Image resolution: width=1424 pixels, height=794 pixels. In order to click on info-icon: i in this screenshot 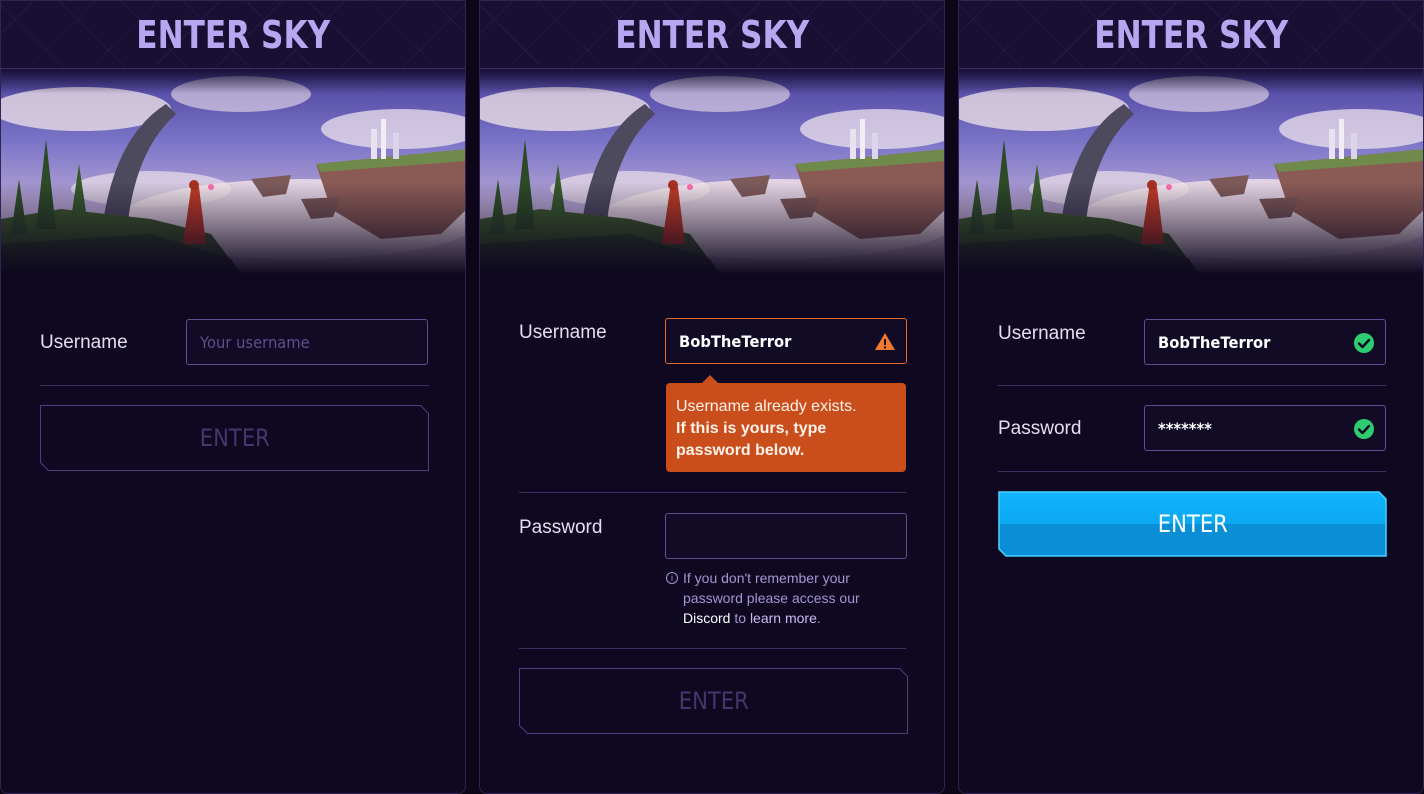, I will do `click(672, 578)`.